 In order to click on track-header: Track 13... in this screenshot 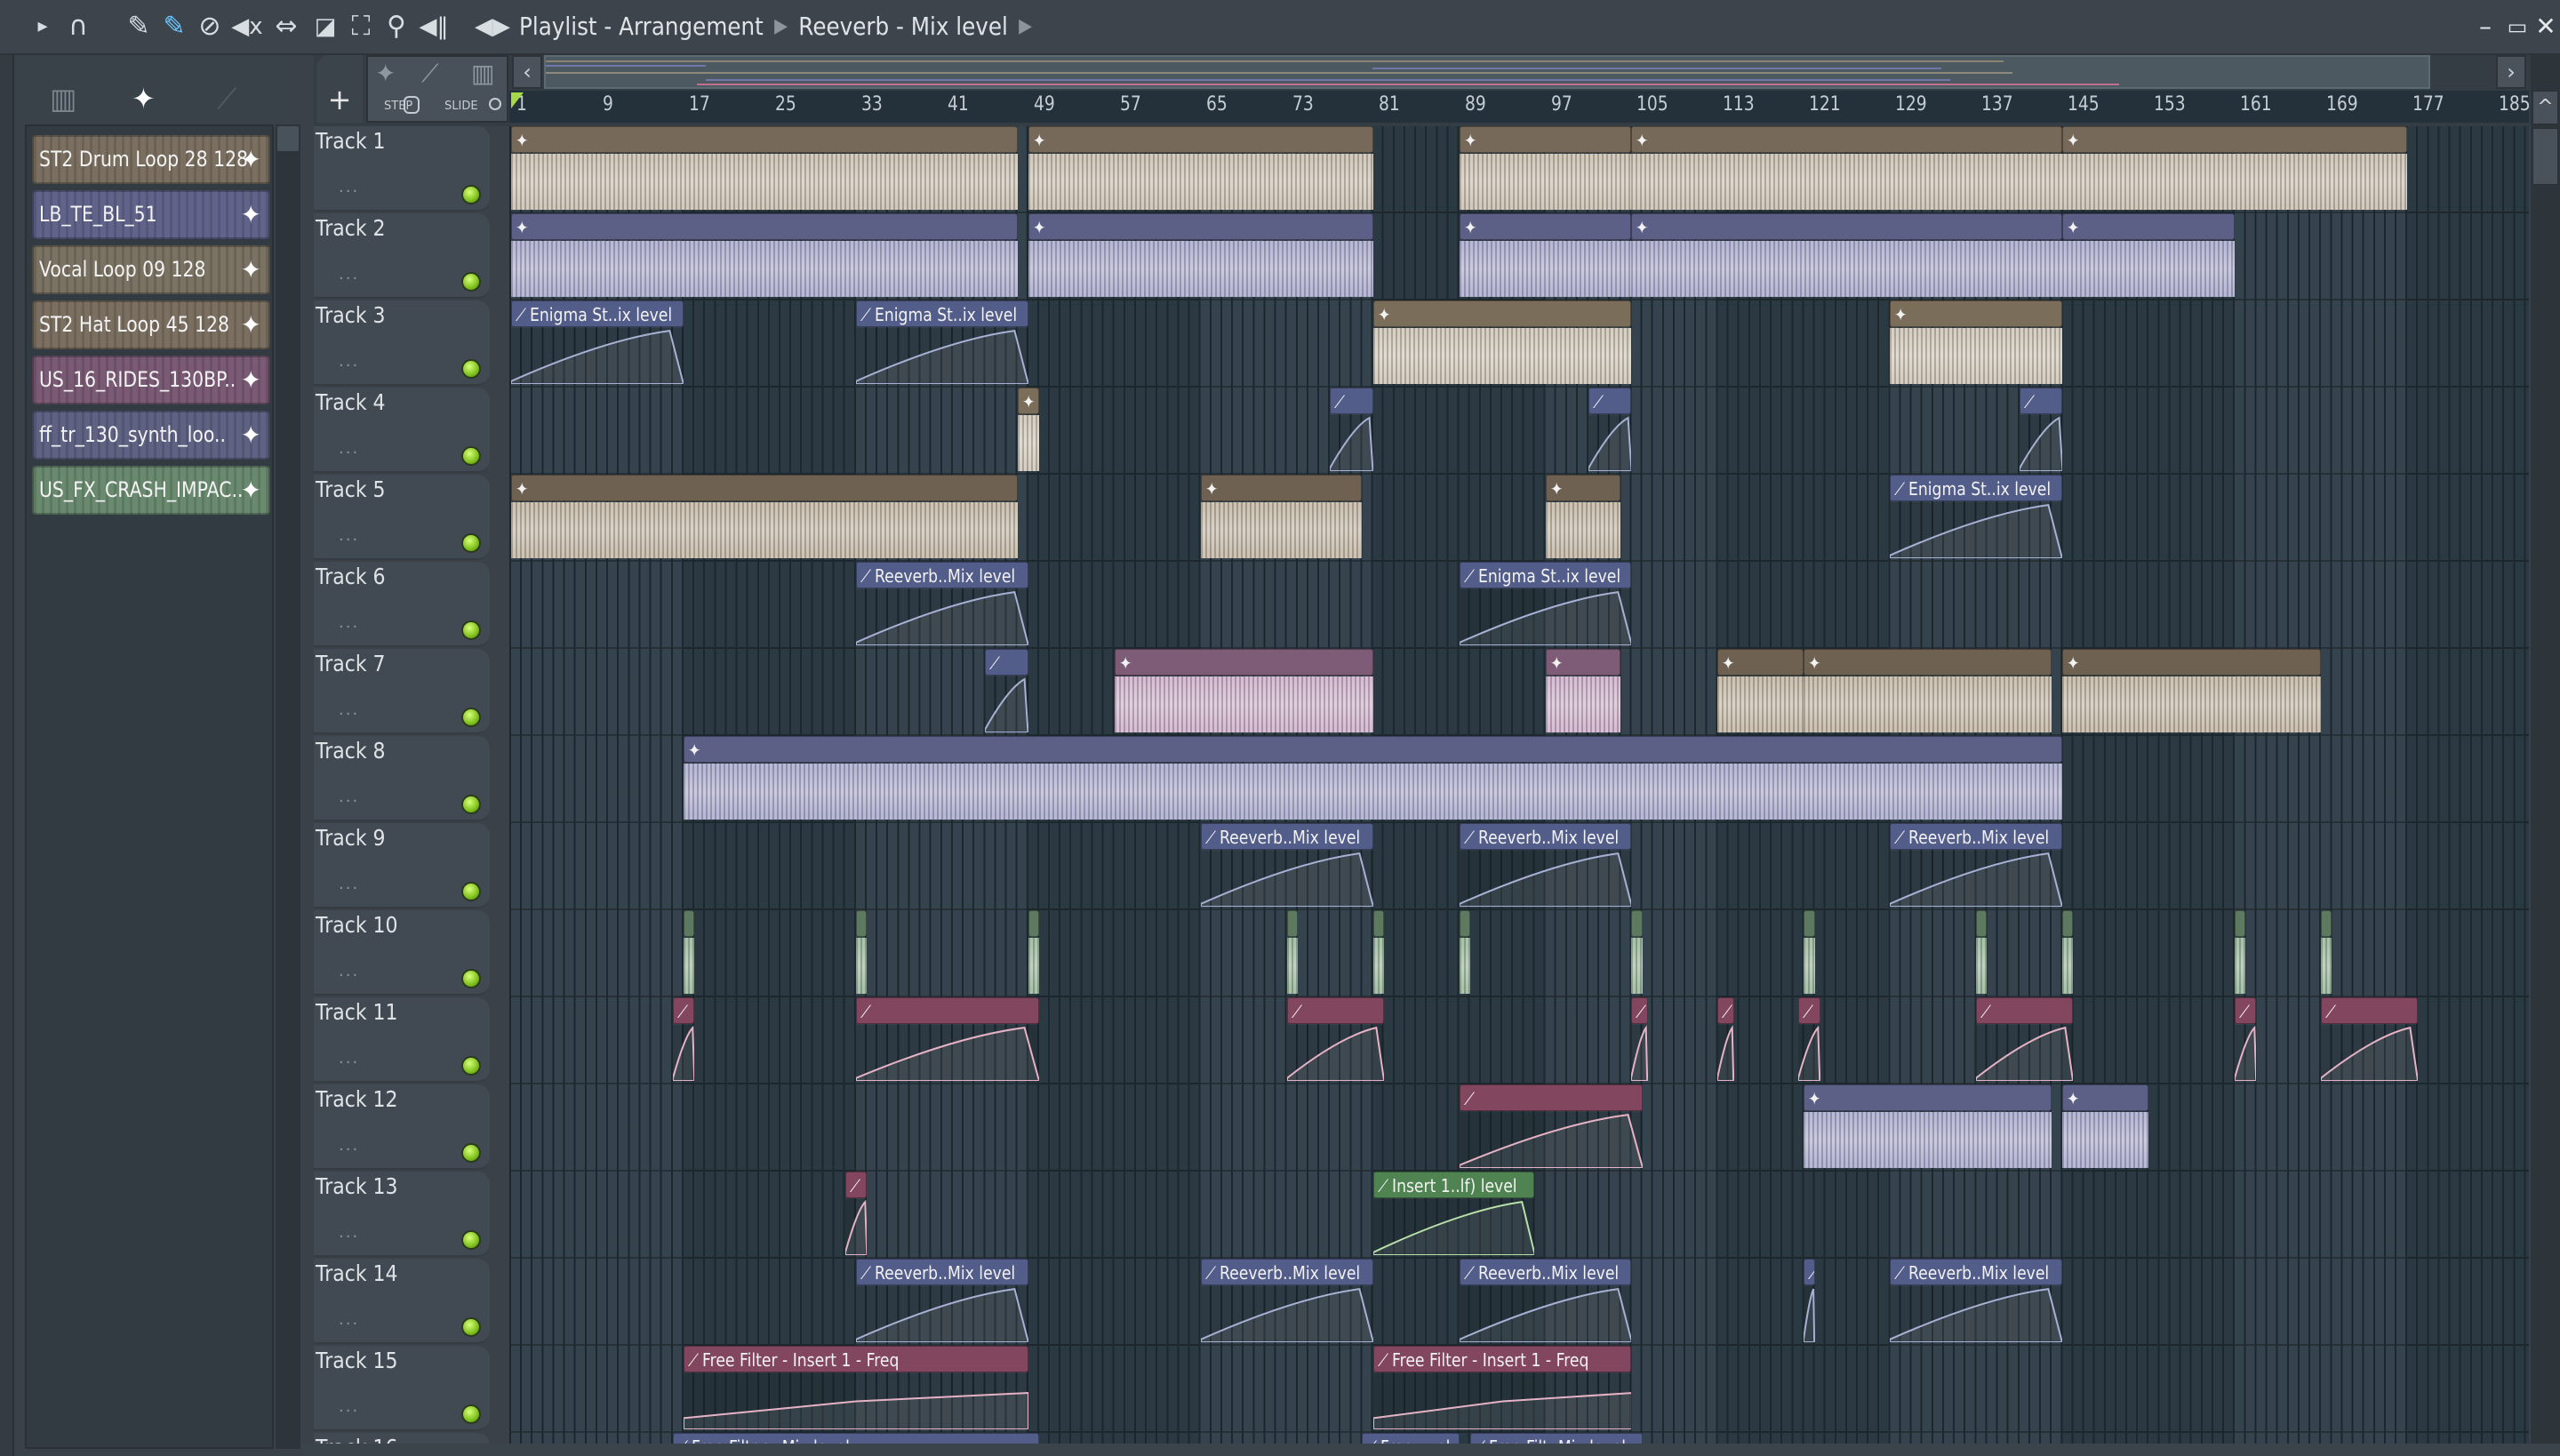, I will do `click(402, 1214)`.